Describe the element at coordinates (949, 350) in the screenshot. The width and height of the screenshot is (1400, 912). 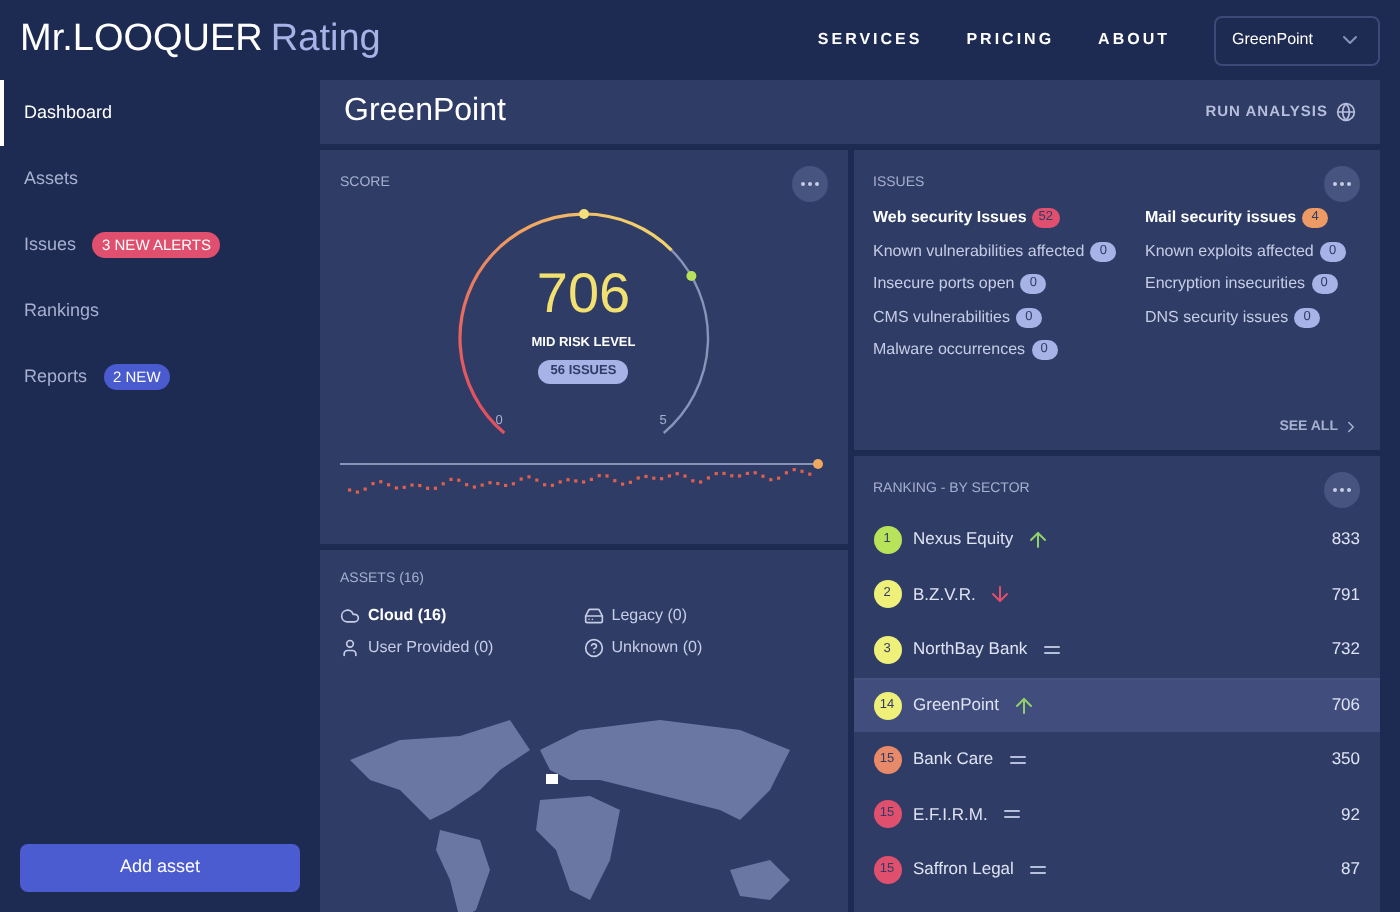
I see `issue-label: Malware occurrences` at that location.